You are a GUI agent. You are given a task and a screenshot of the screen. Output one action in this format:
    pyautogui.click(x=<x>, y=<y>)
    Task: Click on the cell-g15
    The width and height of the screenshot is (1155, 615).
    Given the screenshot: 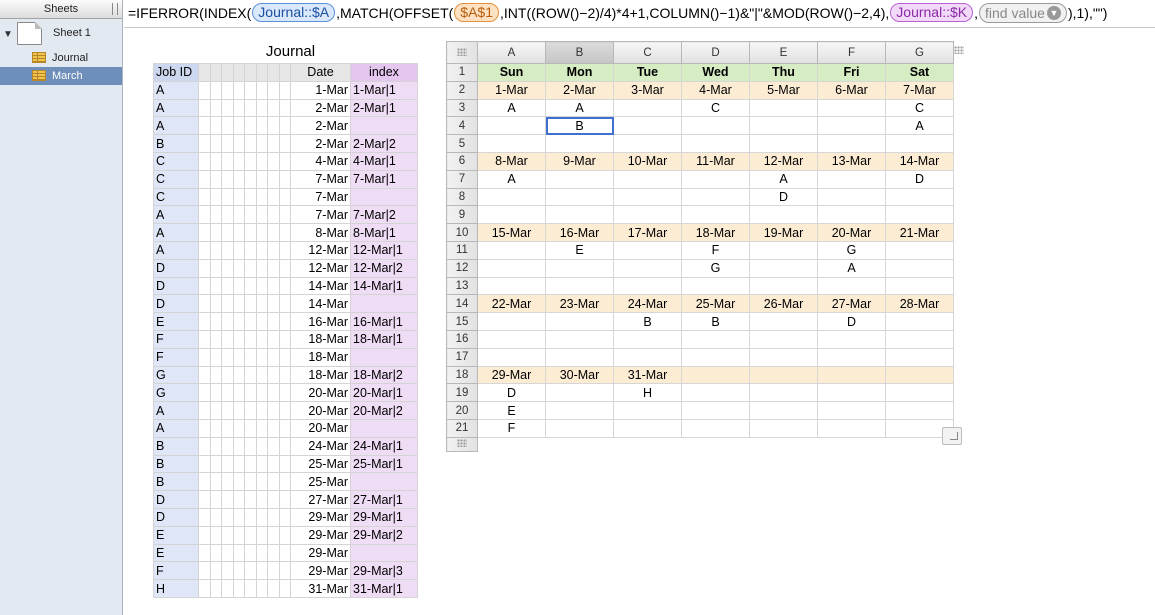 What is the action you would take?
    pyautogui.click(x=919, y=321)
    